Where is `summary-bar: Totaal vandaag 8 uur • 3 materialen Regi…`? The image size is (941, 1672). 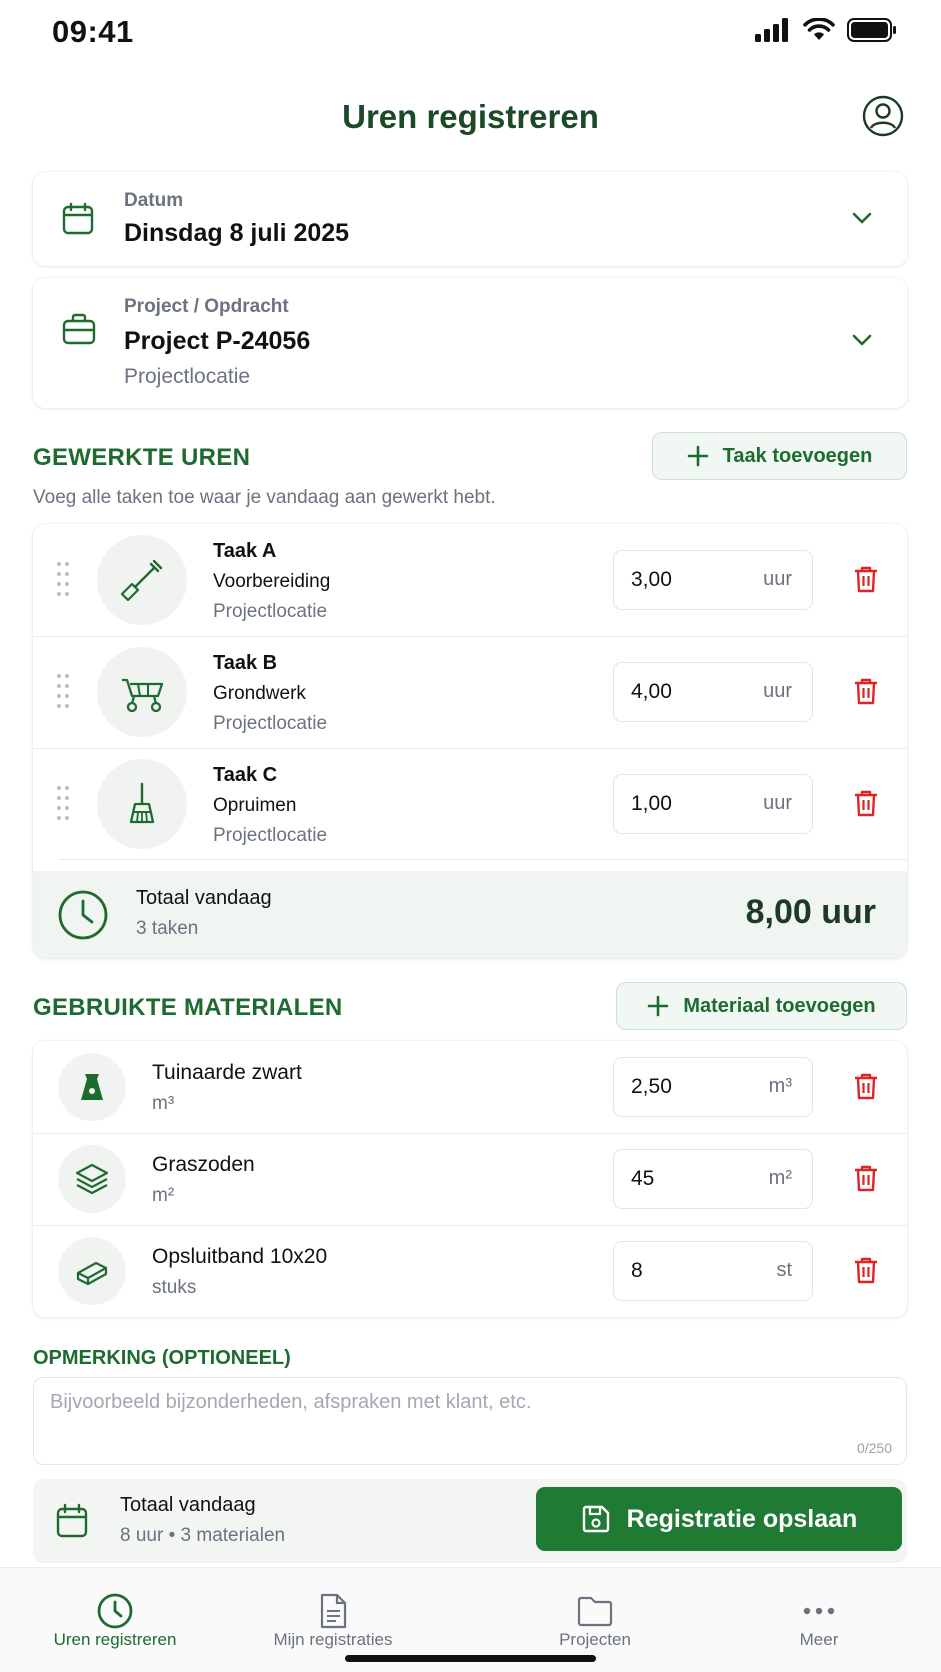
summary-bar: Totaal vandaag 8 uur • 3 materialen Regi… is located at coordinates (470, 1521).